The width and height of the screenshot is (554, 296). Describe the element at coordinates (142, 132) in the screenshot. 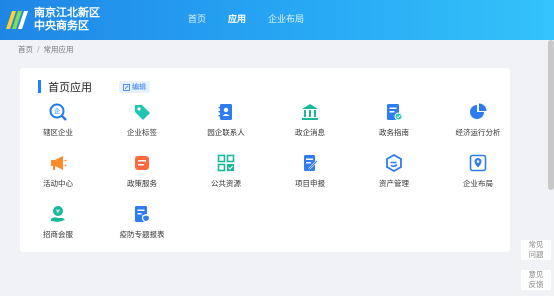

I see `app-label: 企业标签` at that location.